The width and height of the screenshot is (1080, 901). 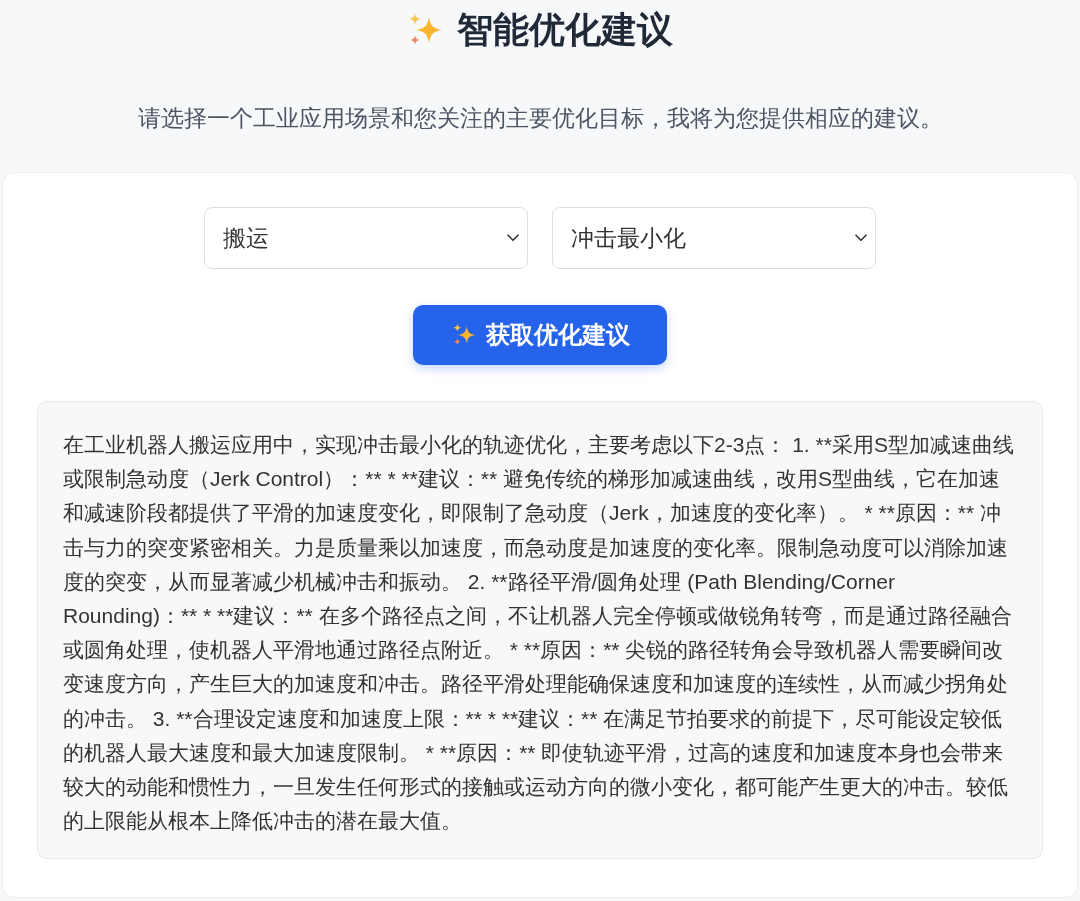 What do you see at coordinates (540, 118) in the screenshot?
I see `page-subtitle: 请选择一个工业应用场景和您关注的主要优化目标，我将为您提供相应的建议。` at bounding box center [540, 118].